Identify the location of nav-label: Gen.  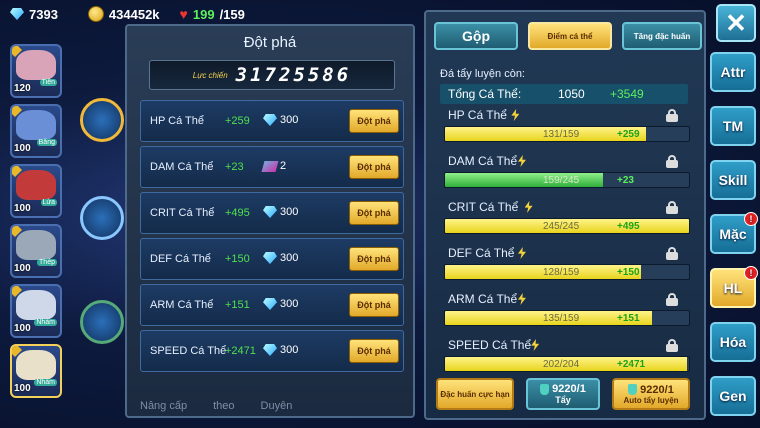
(733, 396).